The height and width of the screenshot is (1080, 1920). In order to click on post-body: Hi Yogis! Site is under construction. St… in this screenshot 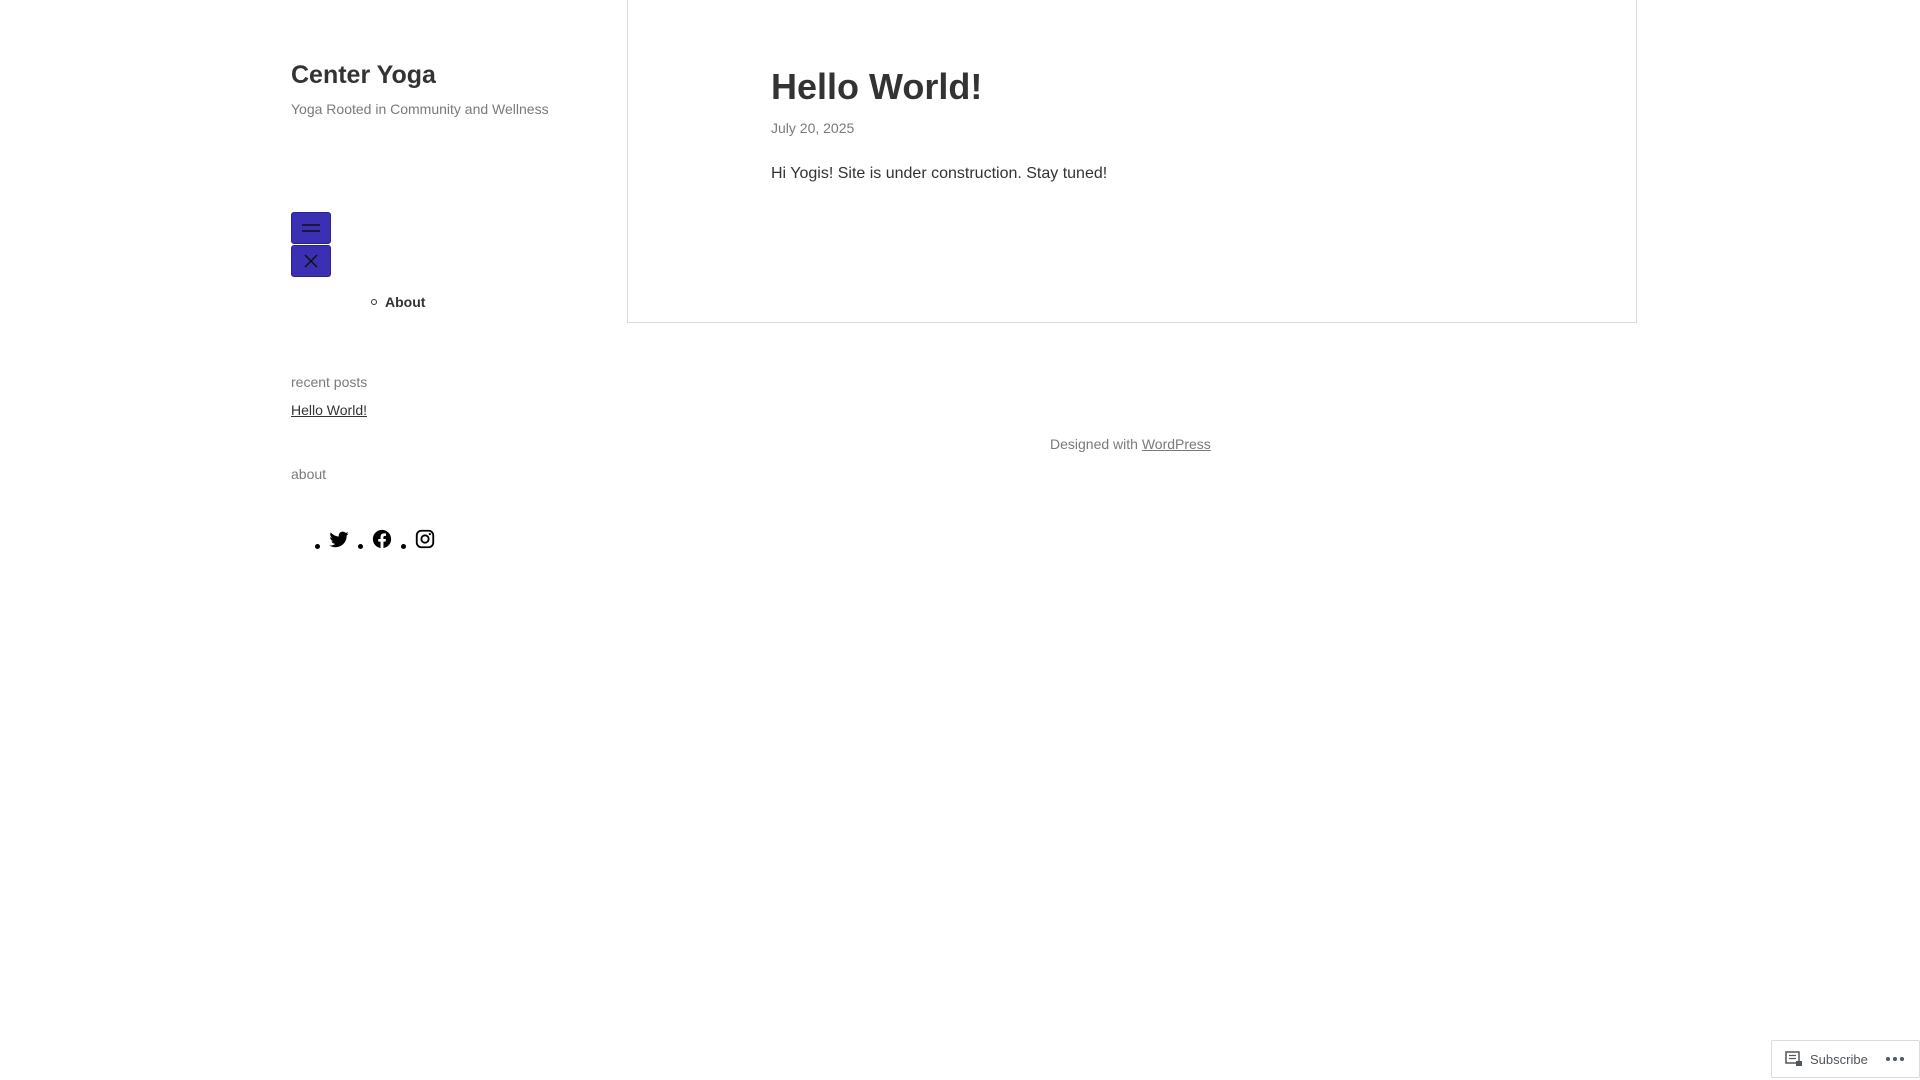, I will do `click(939, 173)`.